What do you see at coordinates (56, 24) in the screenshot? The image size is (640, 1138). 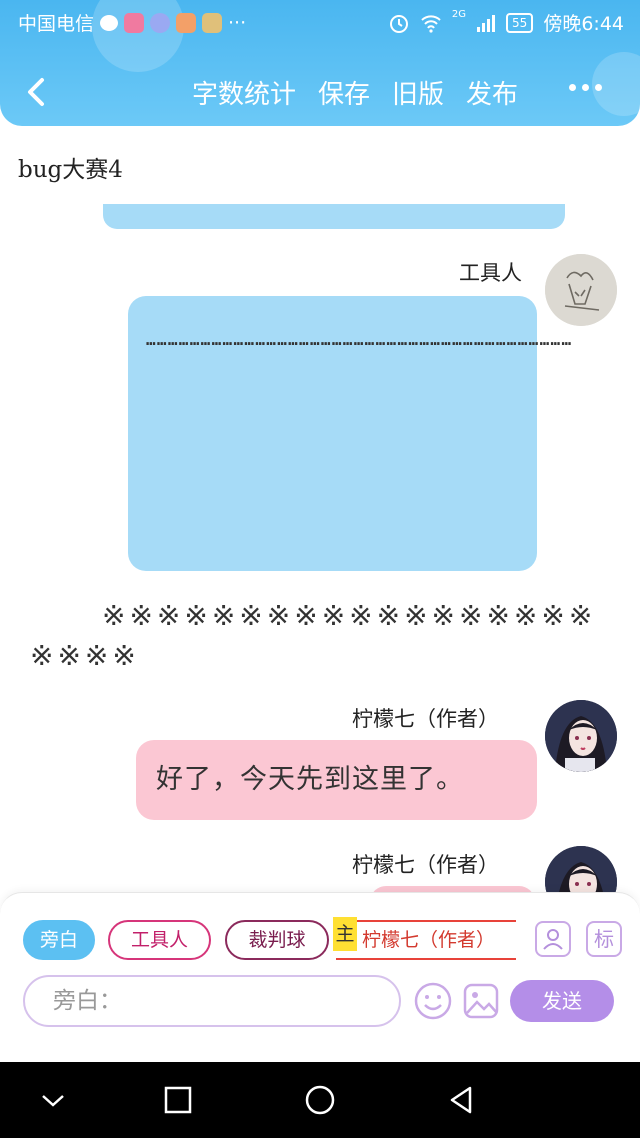 I see `carrier-label: 中国电信` at bounding box center [56, 24].